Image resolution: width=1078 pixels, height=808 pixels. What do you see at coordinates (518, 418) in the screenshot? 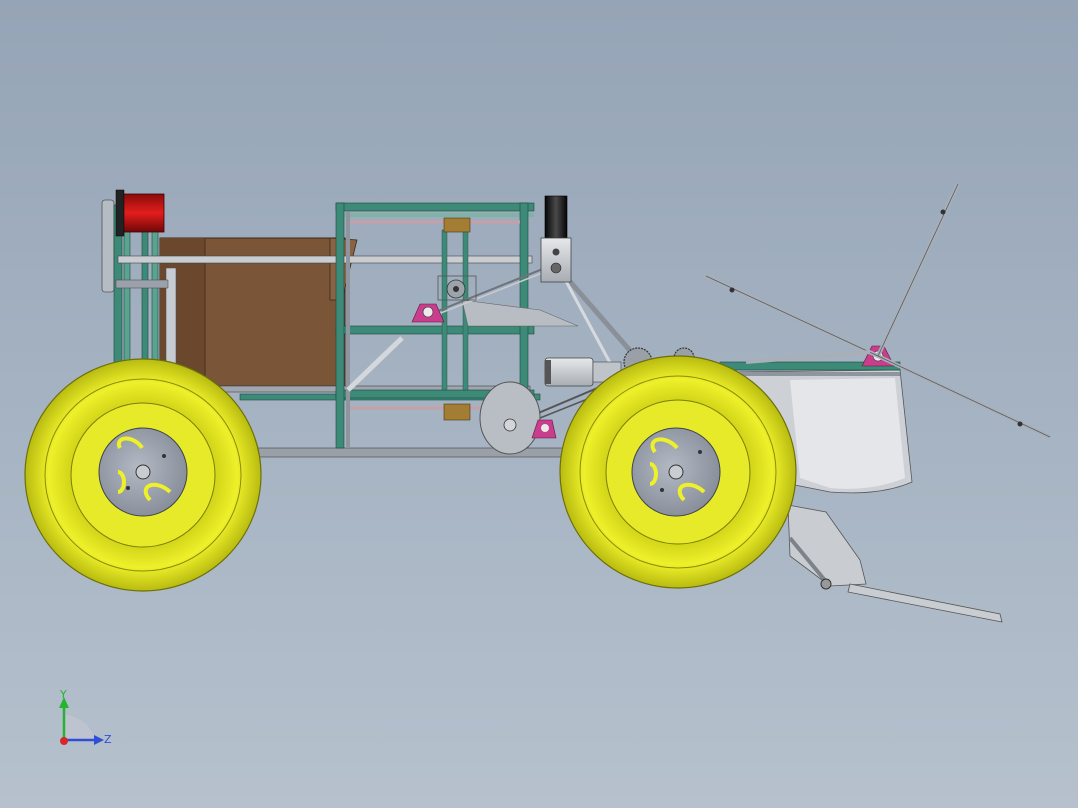
I see `drive-pulley` at bounding box center [518, 418].